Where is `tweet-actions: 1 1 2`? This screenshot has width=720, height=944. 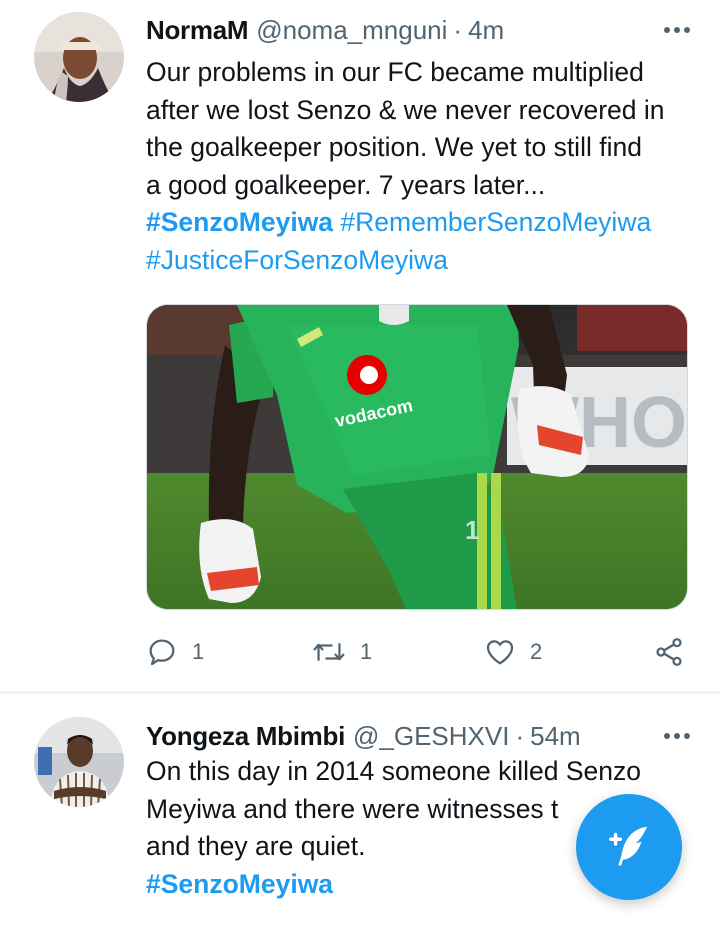
tweet-actions: 1 1 2 is located at coordinates (419, 652).